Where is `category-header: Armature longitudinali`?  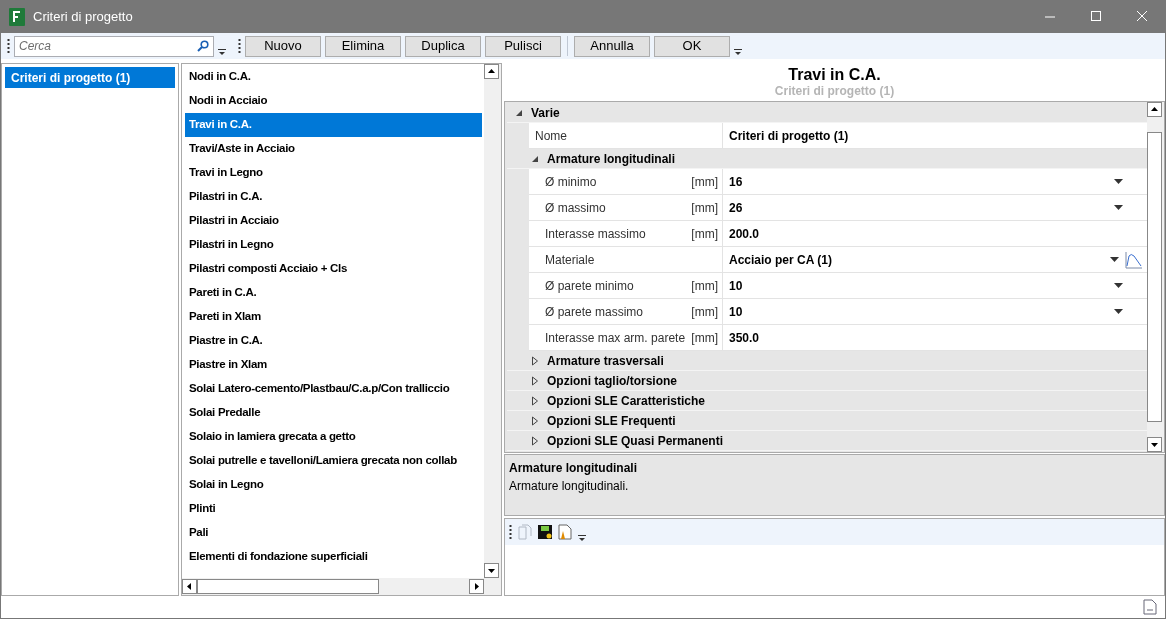 category-header: Armature longitudinali is located at coordinates (611, 158).